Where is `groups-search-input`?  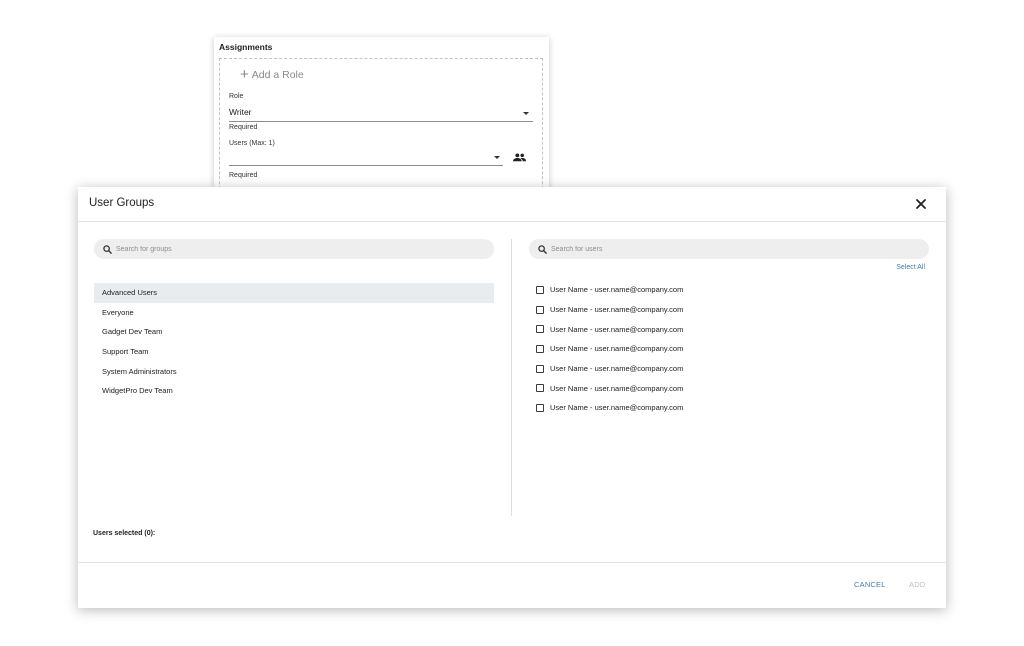
groups-search-input is located at coordinates (303, 249).